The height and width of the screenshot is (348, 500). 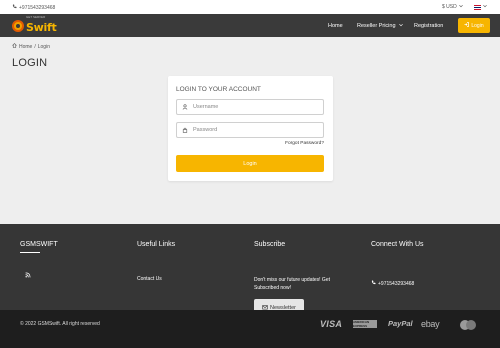 I want to click on username-field, so click(x=250, y=107).